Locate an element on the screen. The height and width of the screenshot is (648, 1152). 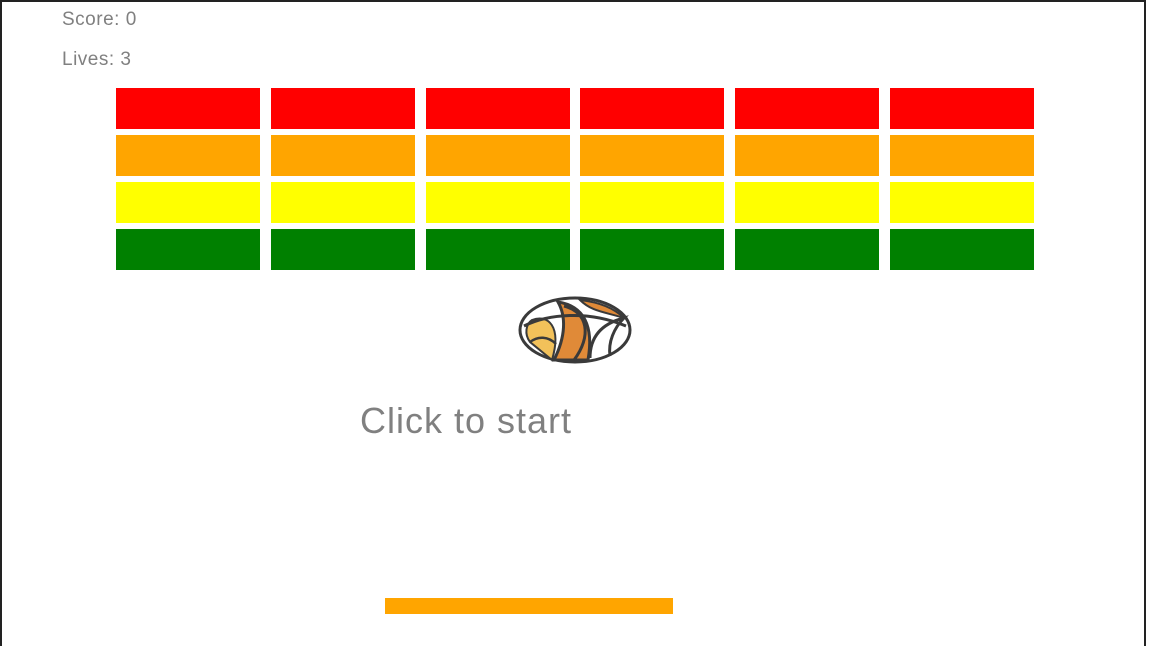
lives-label: Lives: 3 is located at coordinates (97, 59).